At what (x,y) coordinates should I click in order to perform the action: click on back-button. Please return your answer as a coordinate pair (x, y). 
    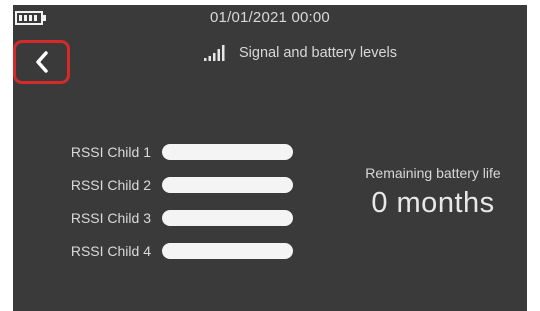
    Looking at the image, I should click on (41, 62).